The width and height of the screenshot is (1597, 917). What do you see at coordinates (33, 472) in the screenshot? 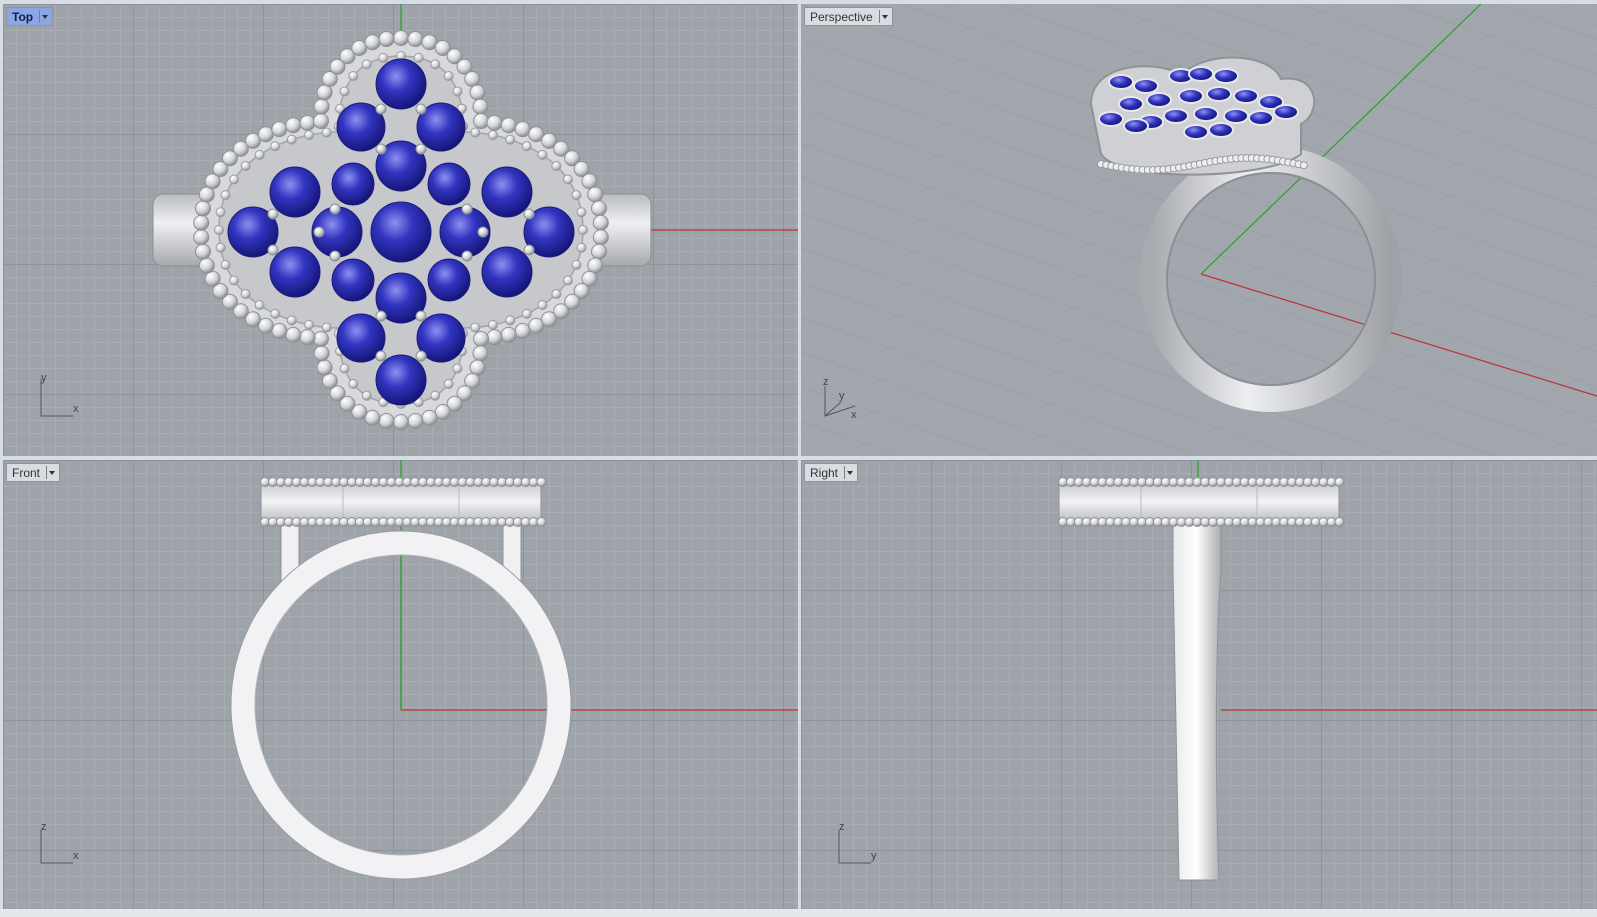
I see `viewport-tab-front: Front` at bounding box center [33, 472].